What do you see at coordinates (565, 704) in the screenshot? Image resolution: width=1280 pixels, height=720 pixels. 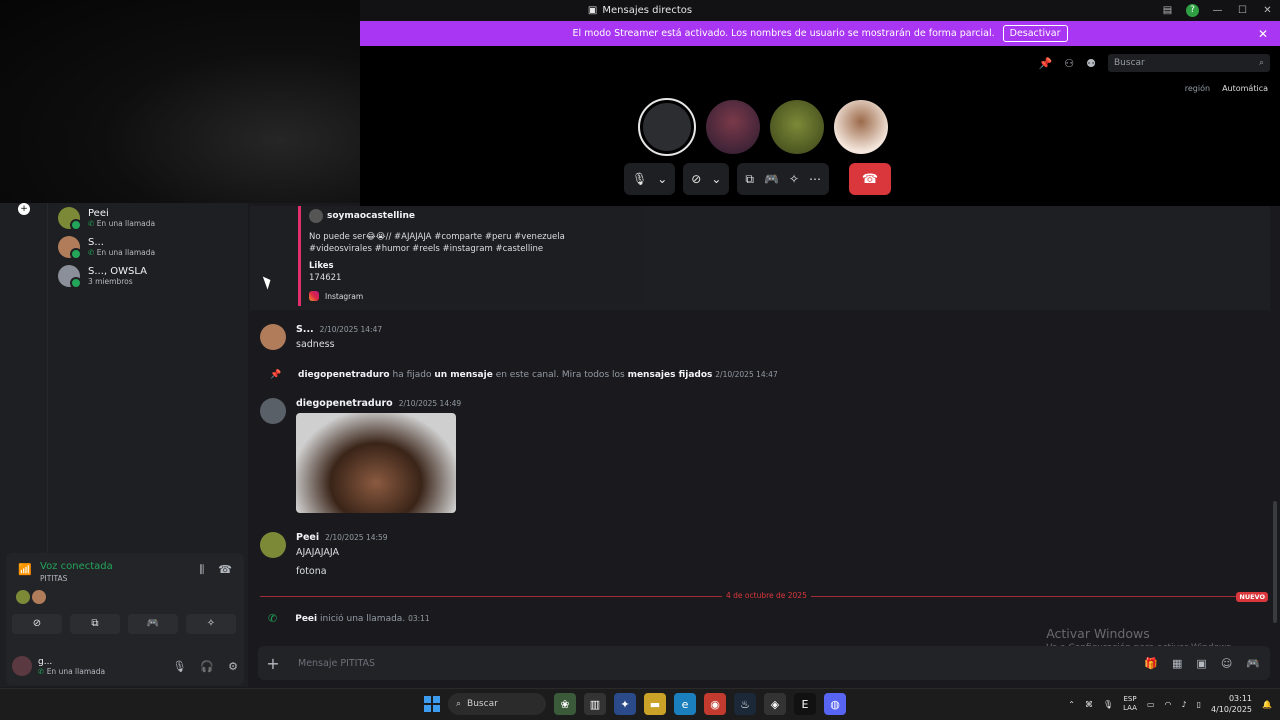 I see `widget-icon: ❀` at bounding box center [565, 704].